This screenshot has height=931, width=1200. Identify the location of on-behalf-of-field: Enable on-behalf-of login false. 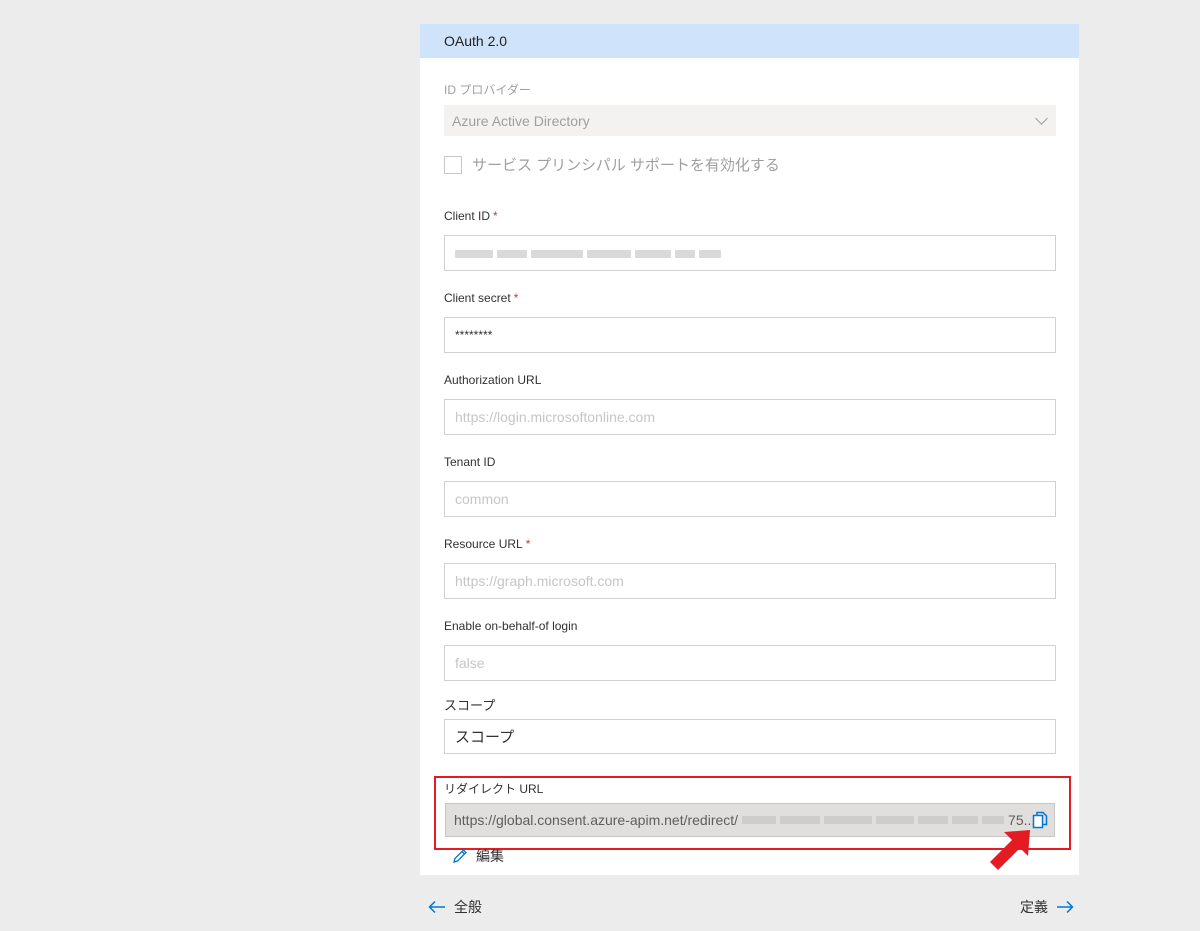
(750, 649).